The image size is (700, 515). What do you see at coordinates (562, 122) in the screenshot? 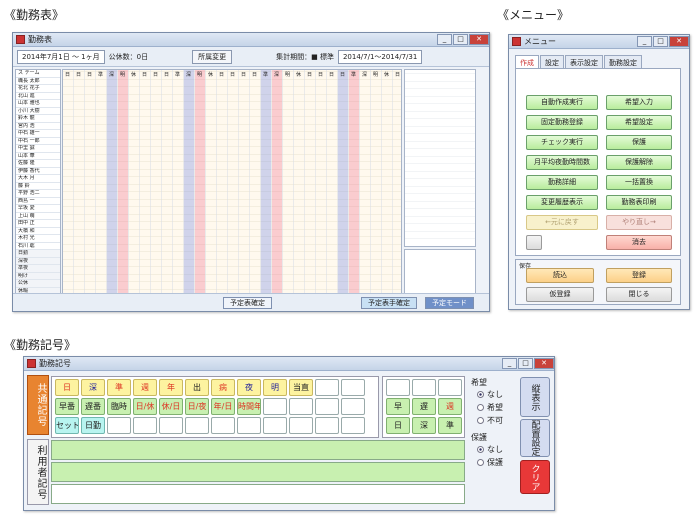
I see `fixed-shift-button: 固定勤務登録` at bounding box center [562, 122].